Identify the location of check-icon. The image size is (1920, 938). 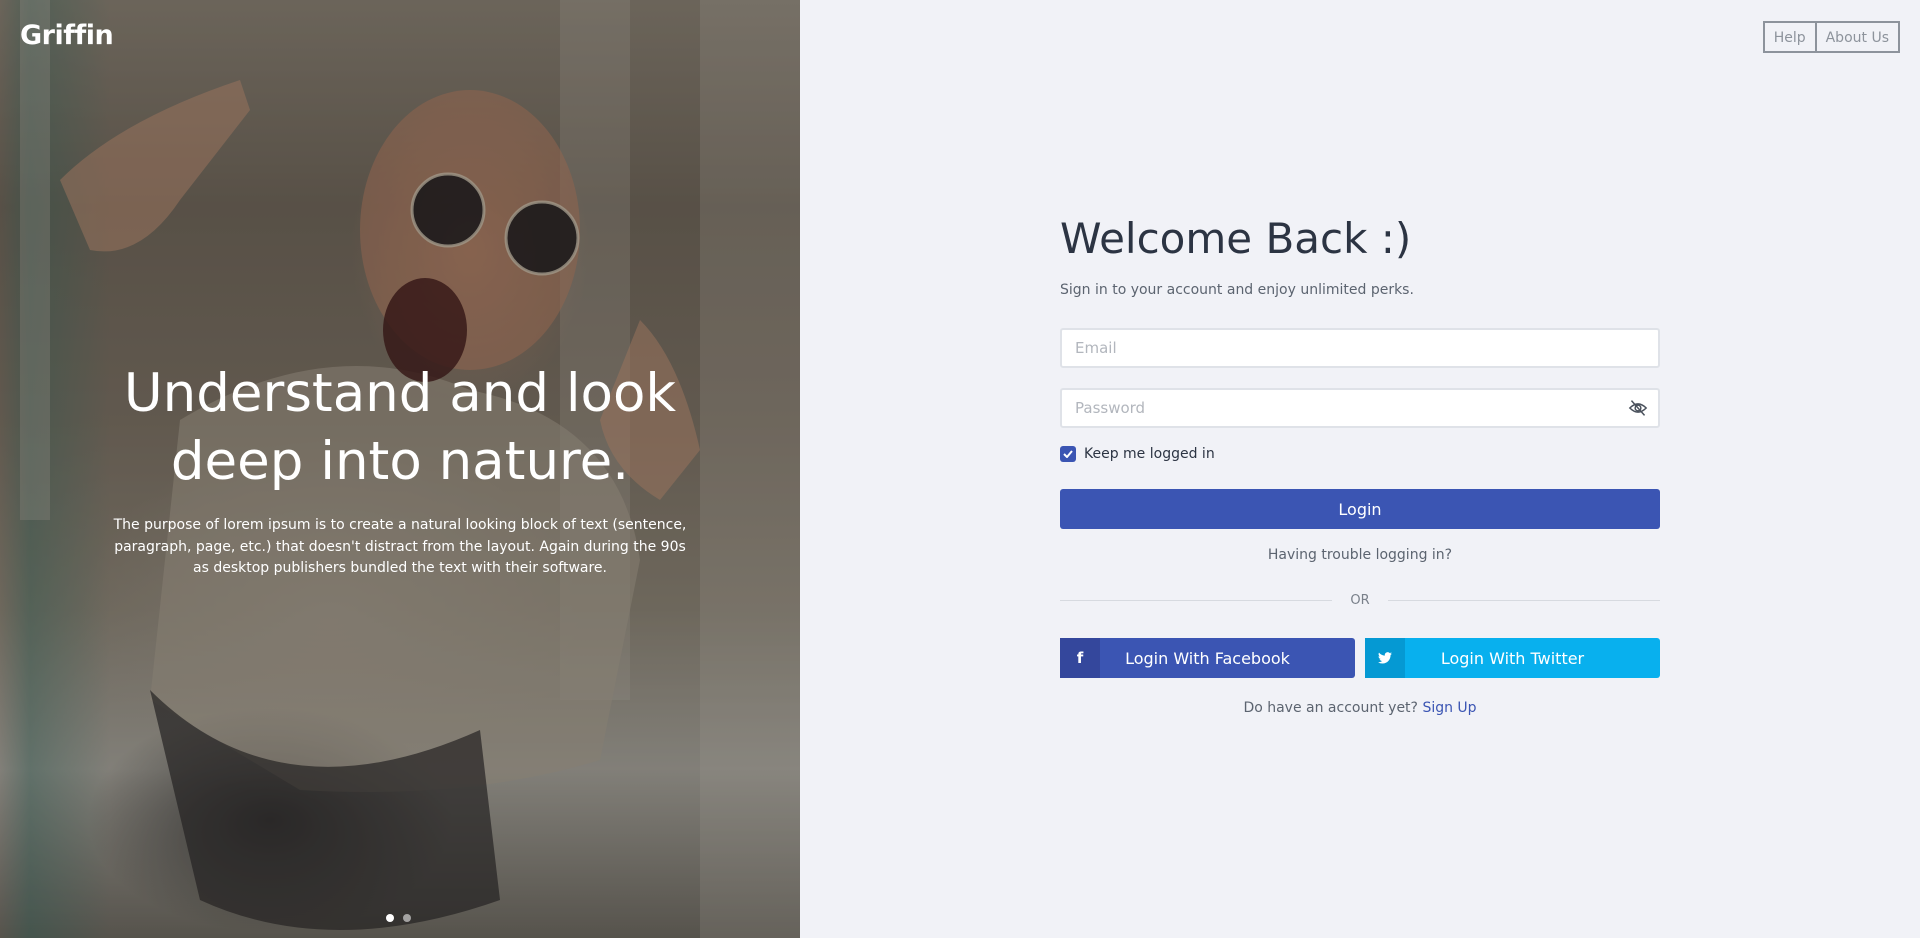
(1068, 454).